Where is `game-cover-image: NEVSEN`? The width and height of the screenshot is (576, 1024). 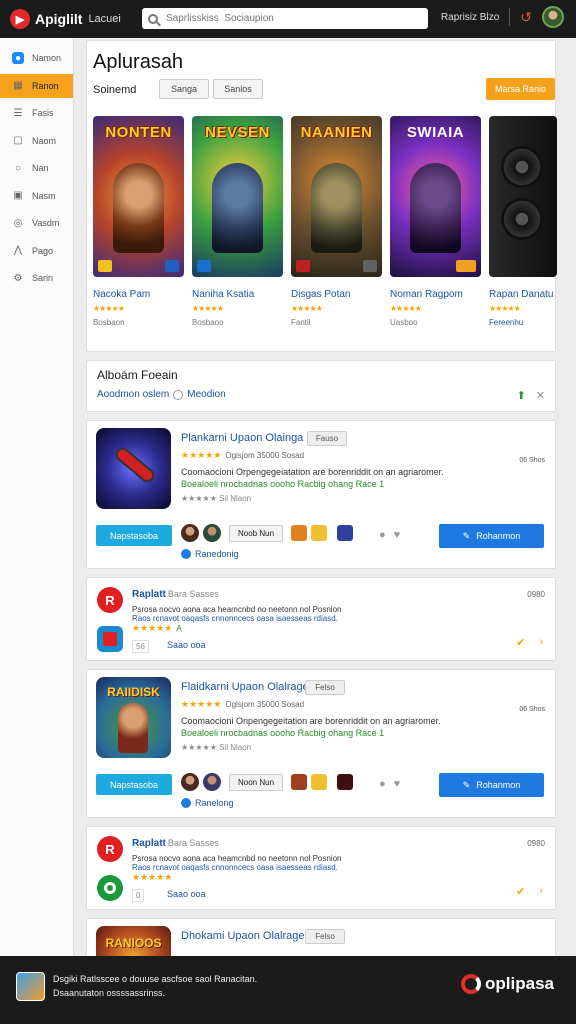 game-cover-image: NEVSEN is located at coordinates (237, 196).